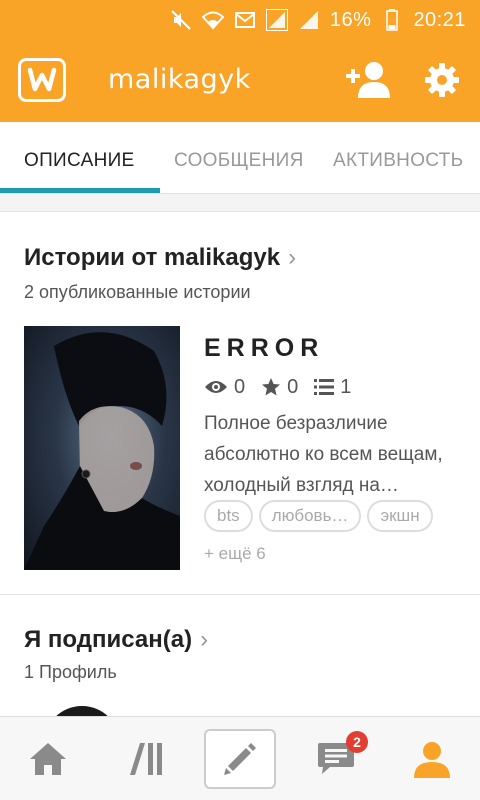  I want to click on tab-activity: АКТИВНОСТЬ, so click(398, 161).